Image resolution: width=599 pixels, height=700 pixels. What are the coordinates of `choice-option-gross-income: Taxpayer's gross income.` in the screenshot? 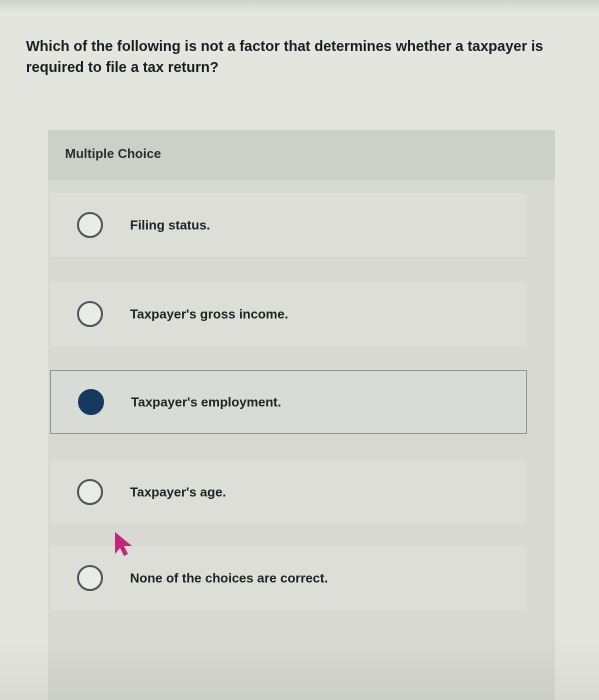 It's located at (288, 314).